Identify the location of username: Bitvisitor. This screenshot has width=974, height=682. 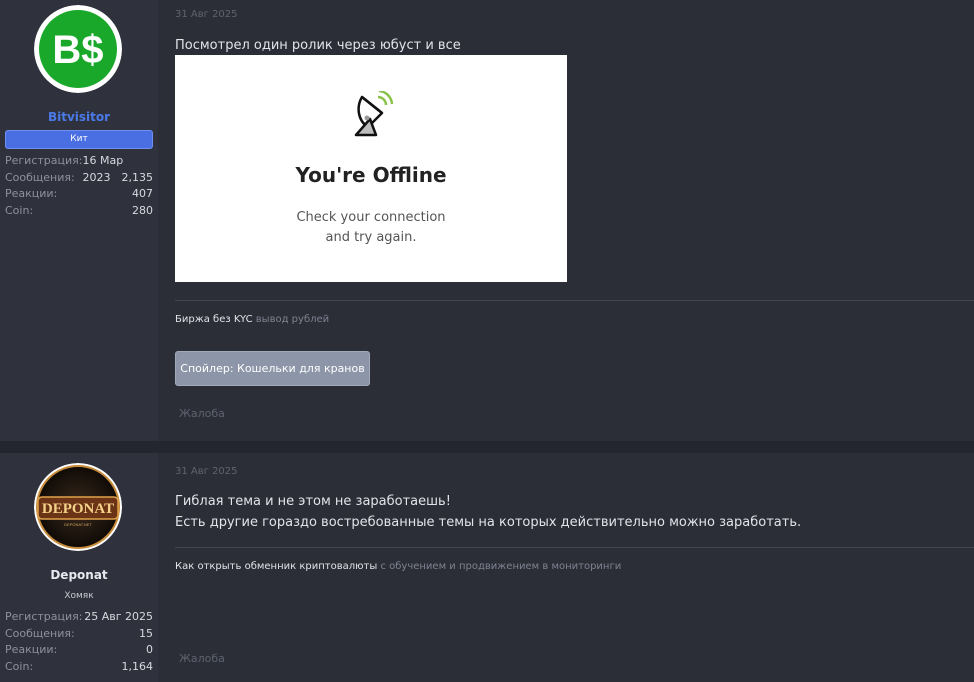
(79, 117).